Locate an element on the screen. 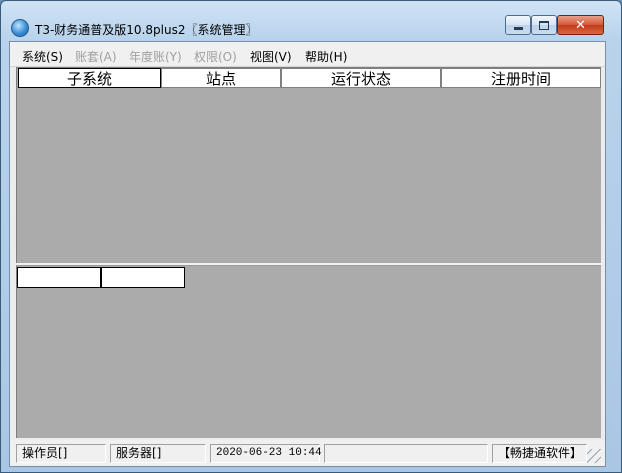 This screenshot has width=622, height=473. minimize-button is located at coordinates (518, 25).